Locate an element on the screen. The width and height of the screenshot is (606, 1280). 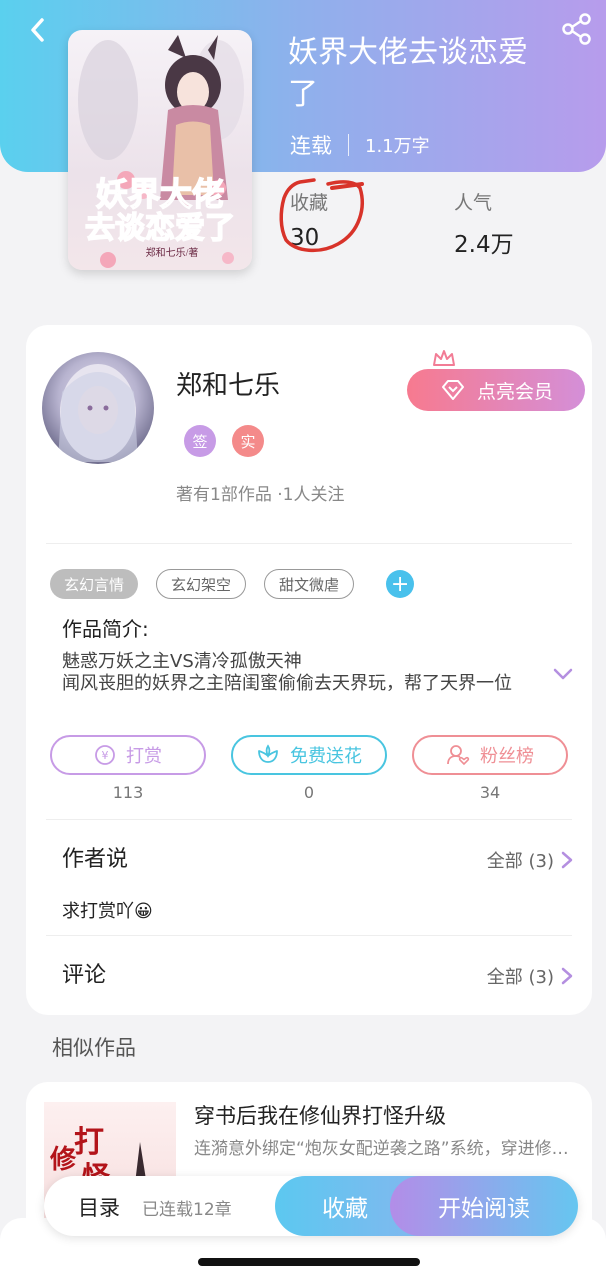
book-title-line2: 了 is located at coordinates (303, 94).